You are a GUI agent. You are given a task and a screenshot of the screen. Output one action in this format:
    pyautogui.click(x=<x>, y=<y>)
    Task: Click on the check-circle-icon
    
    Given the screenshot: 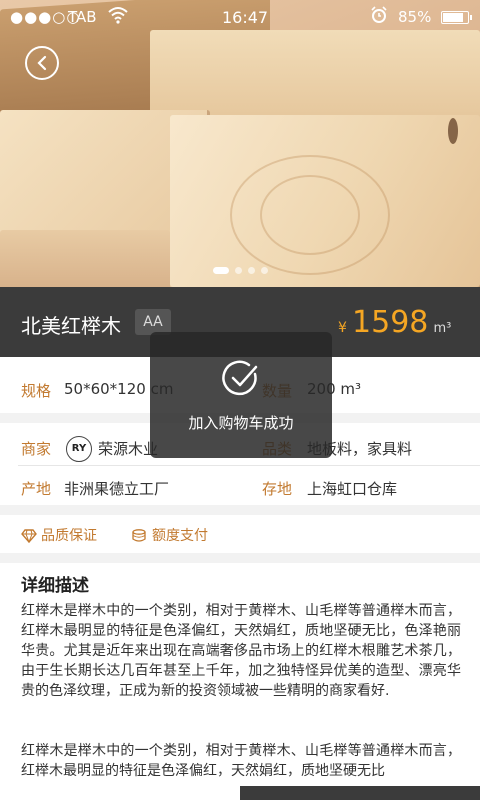 What is the action you would take?
    pyautogui.click(x=240, y=378)
    